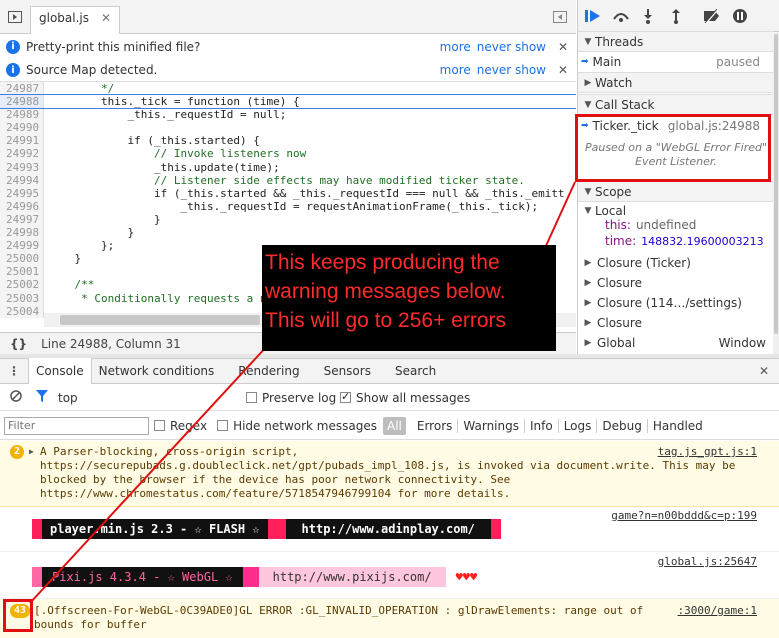 The width and height of the screenshot is (779, 638). I want to click on call-stack-section-header: ▼ Call Stack, so click(676, 104).